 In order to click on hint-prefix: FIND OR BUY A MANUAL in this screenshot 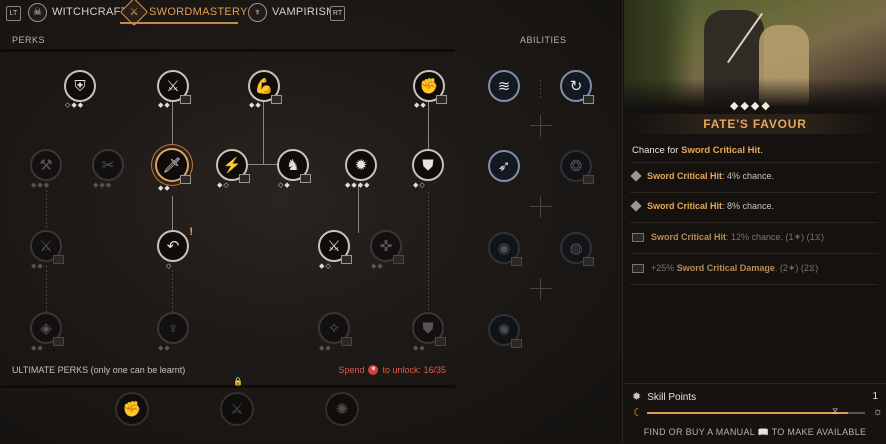, I will do `click(699, 432)`.